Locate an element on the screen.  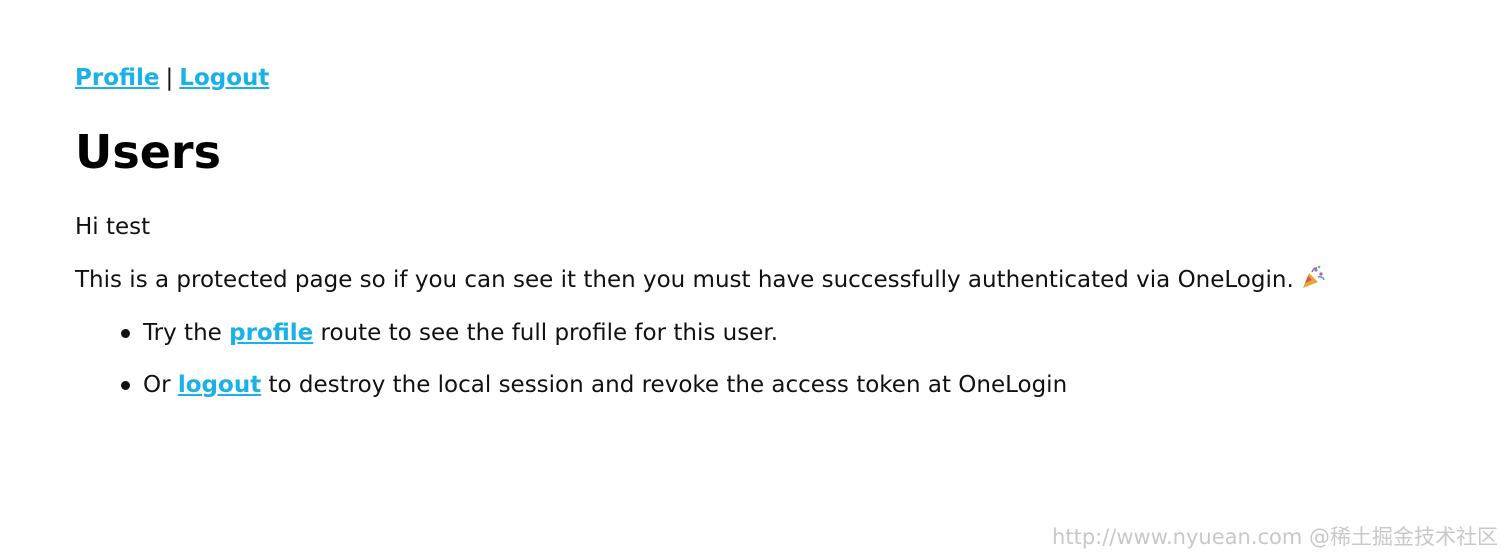
party-popper-icon is located at coordinates (1313, 281).